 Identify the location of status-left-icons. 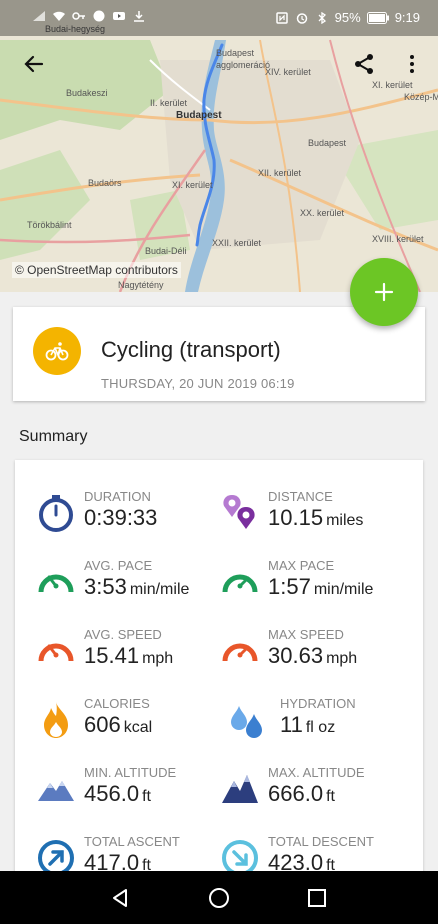
(89, 16).